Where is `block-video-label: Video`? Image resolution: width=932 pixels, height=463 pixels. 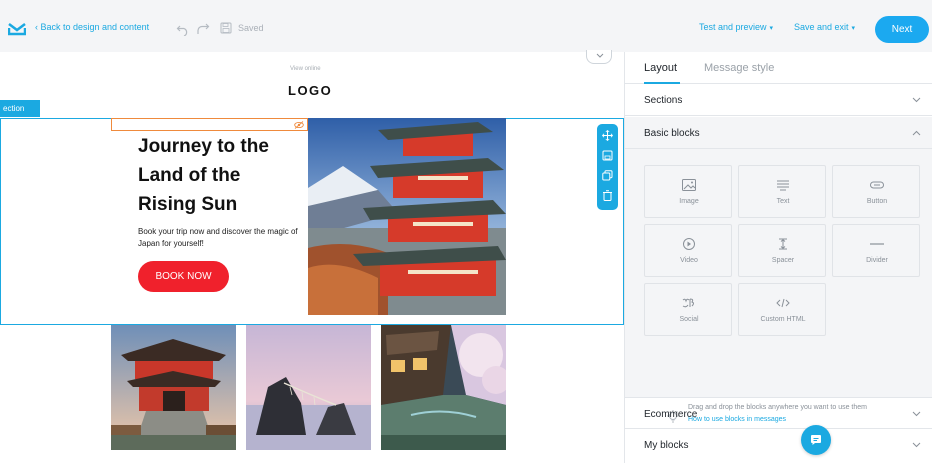 block-video-label: Video is located at coordinates (689, 260).